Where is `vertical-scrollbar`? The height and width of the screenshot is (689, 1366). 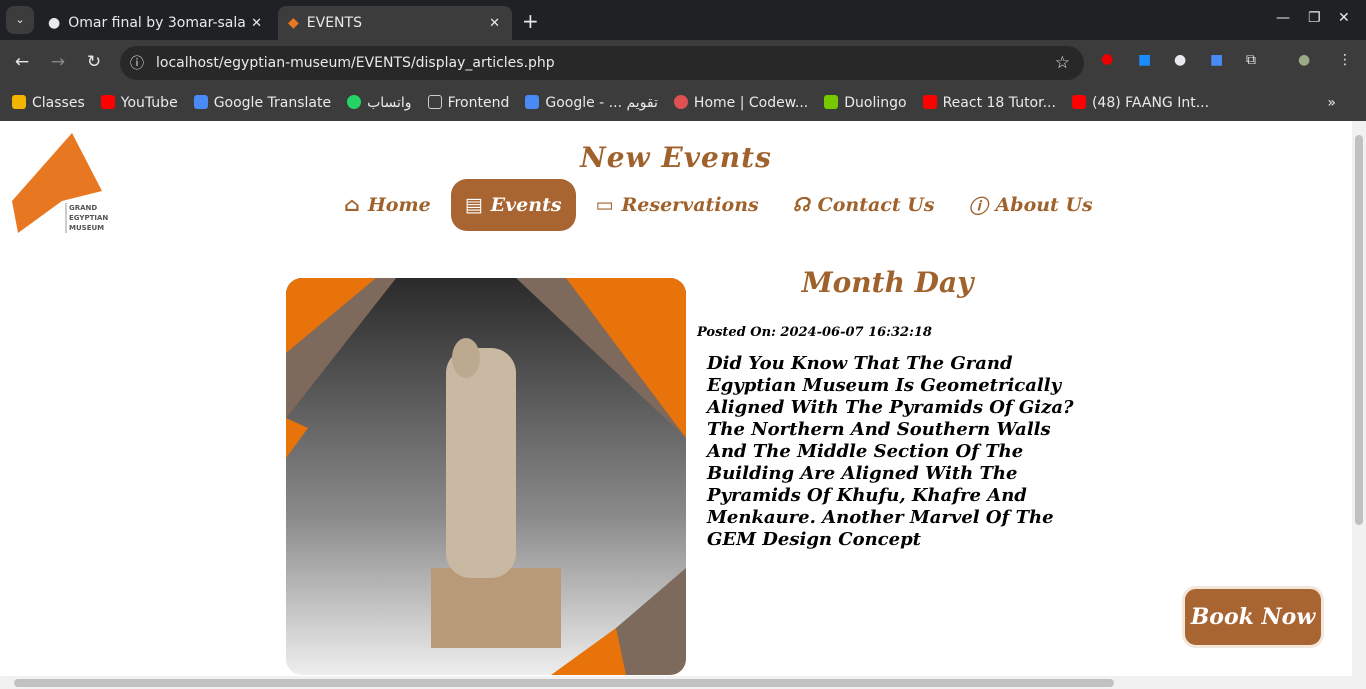
vertical-scrollbar is located at coordinates (1359, 398).